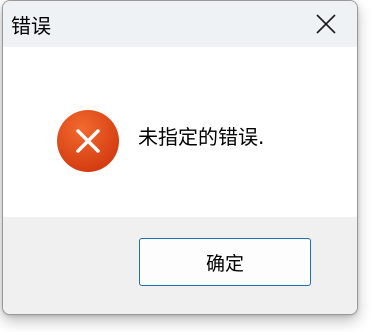  What do you see at coordinates (225, 262) in the screenshot?
I see `ok-button: 确定` at bounding box center [225, 262].